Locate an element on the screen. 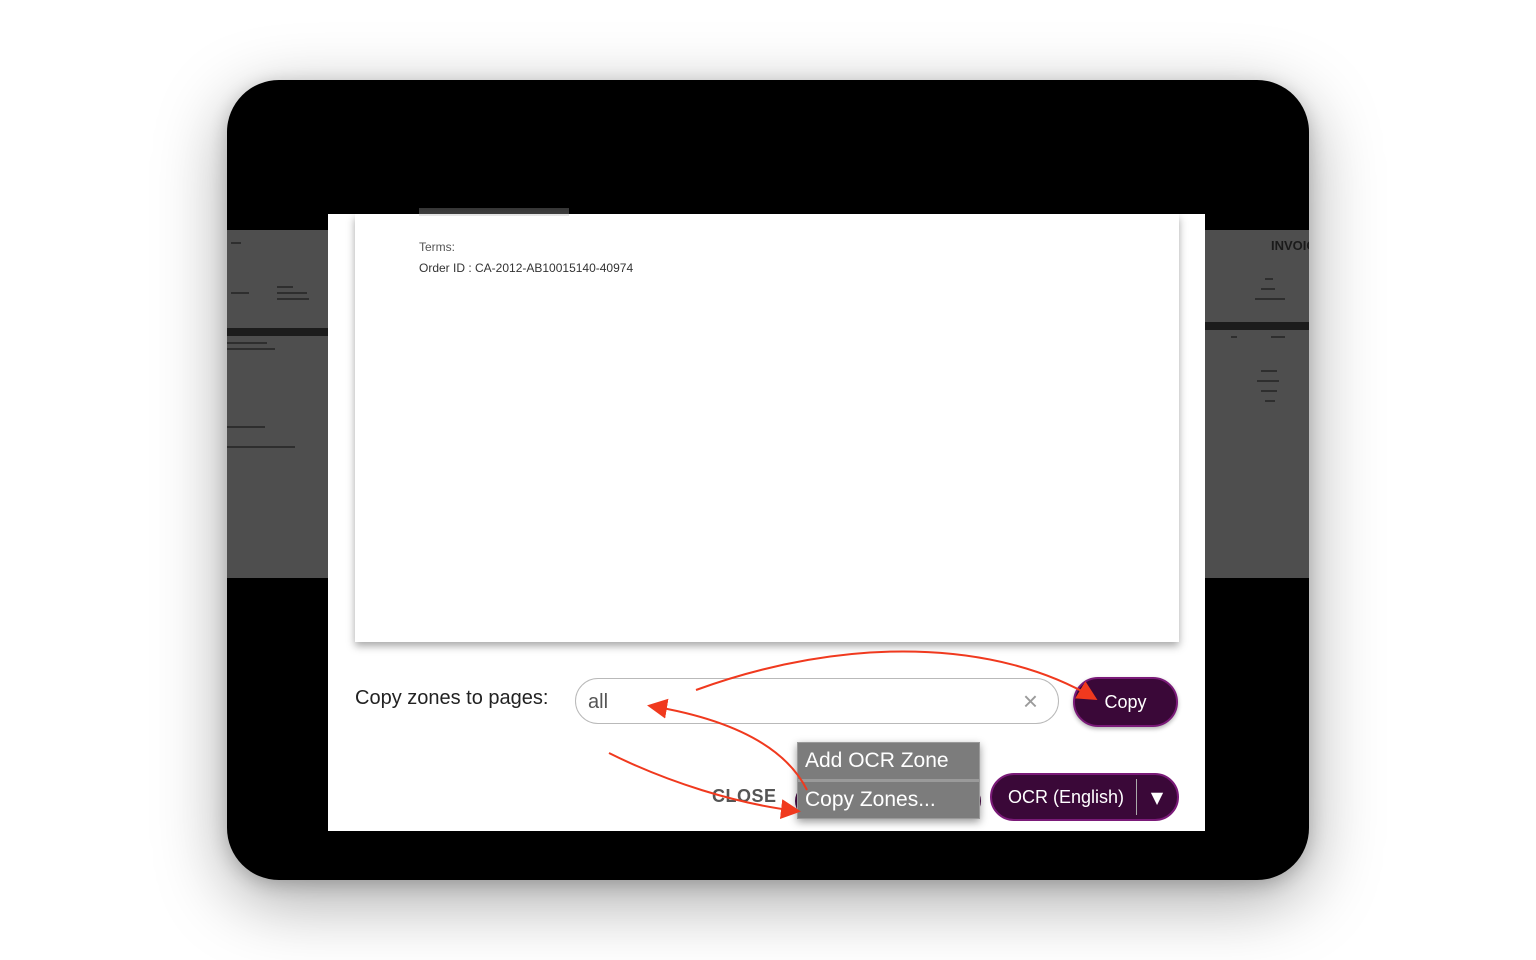 The width and height of the screenshot is (1536, 960). menu-item-add-ocr-zone: Add OCR Zone is located at coordinates (888, 761).